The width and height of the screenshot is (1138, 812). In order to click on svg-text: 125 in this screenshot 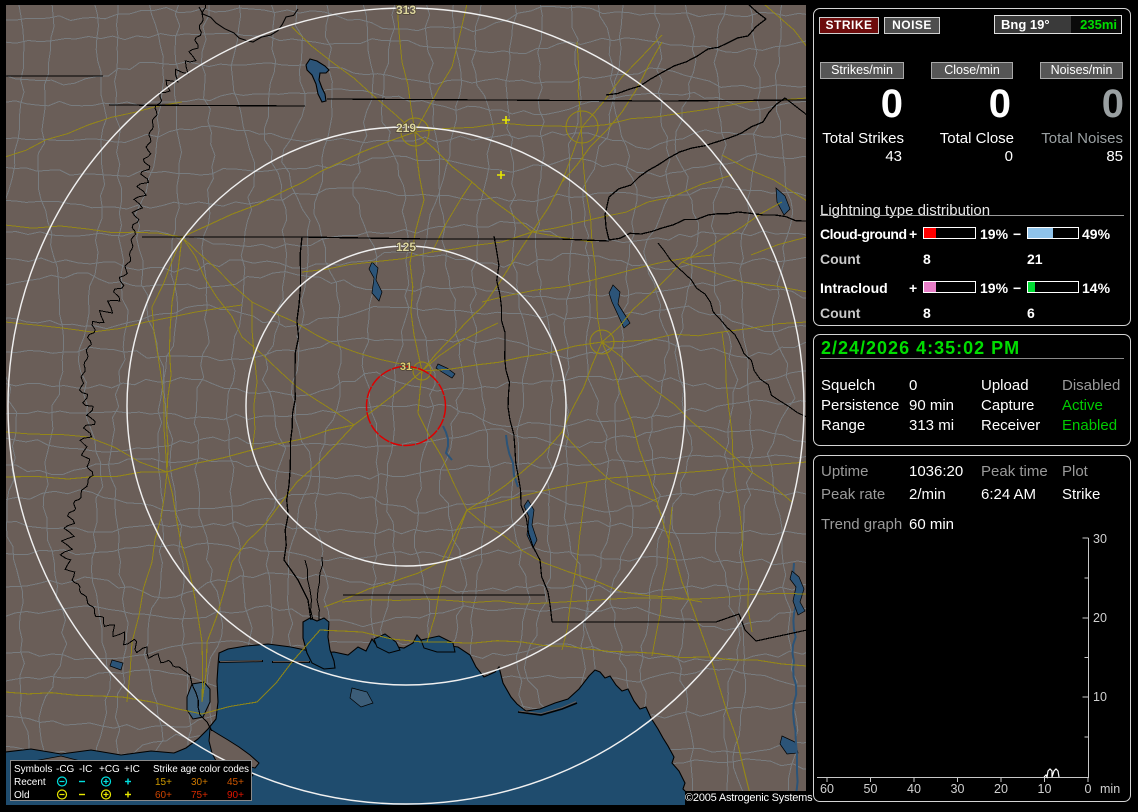, I will do `click(406, 247)`.